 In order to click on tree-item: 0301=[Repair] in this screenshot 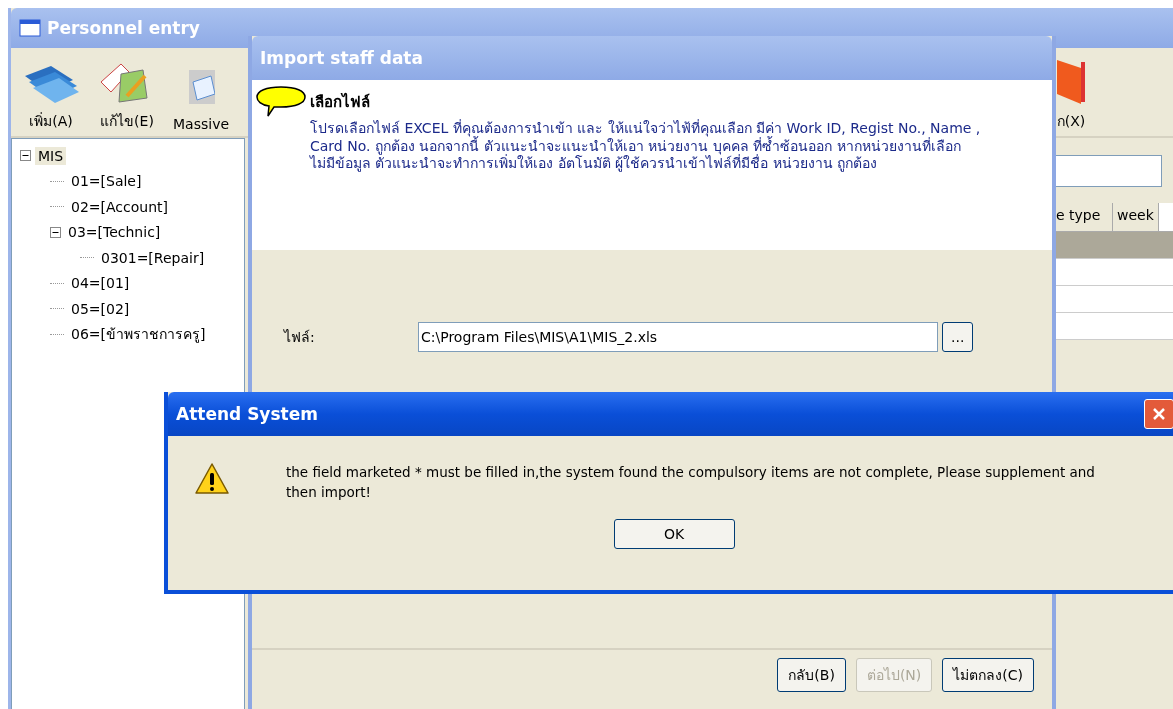, I will do `click(153, 257)`.